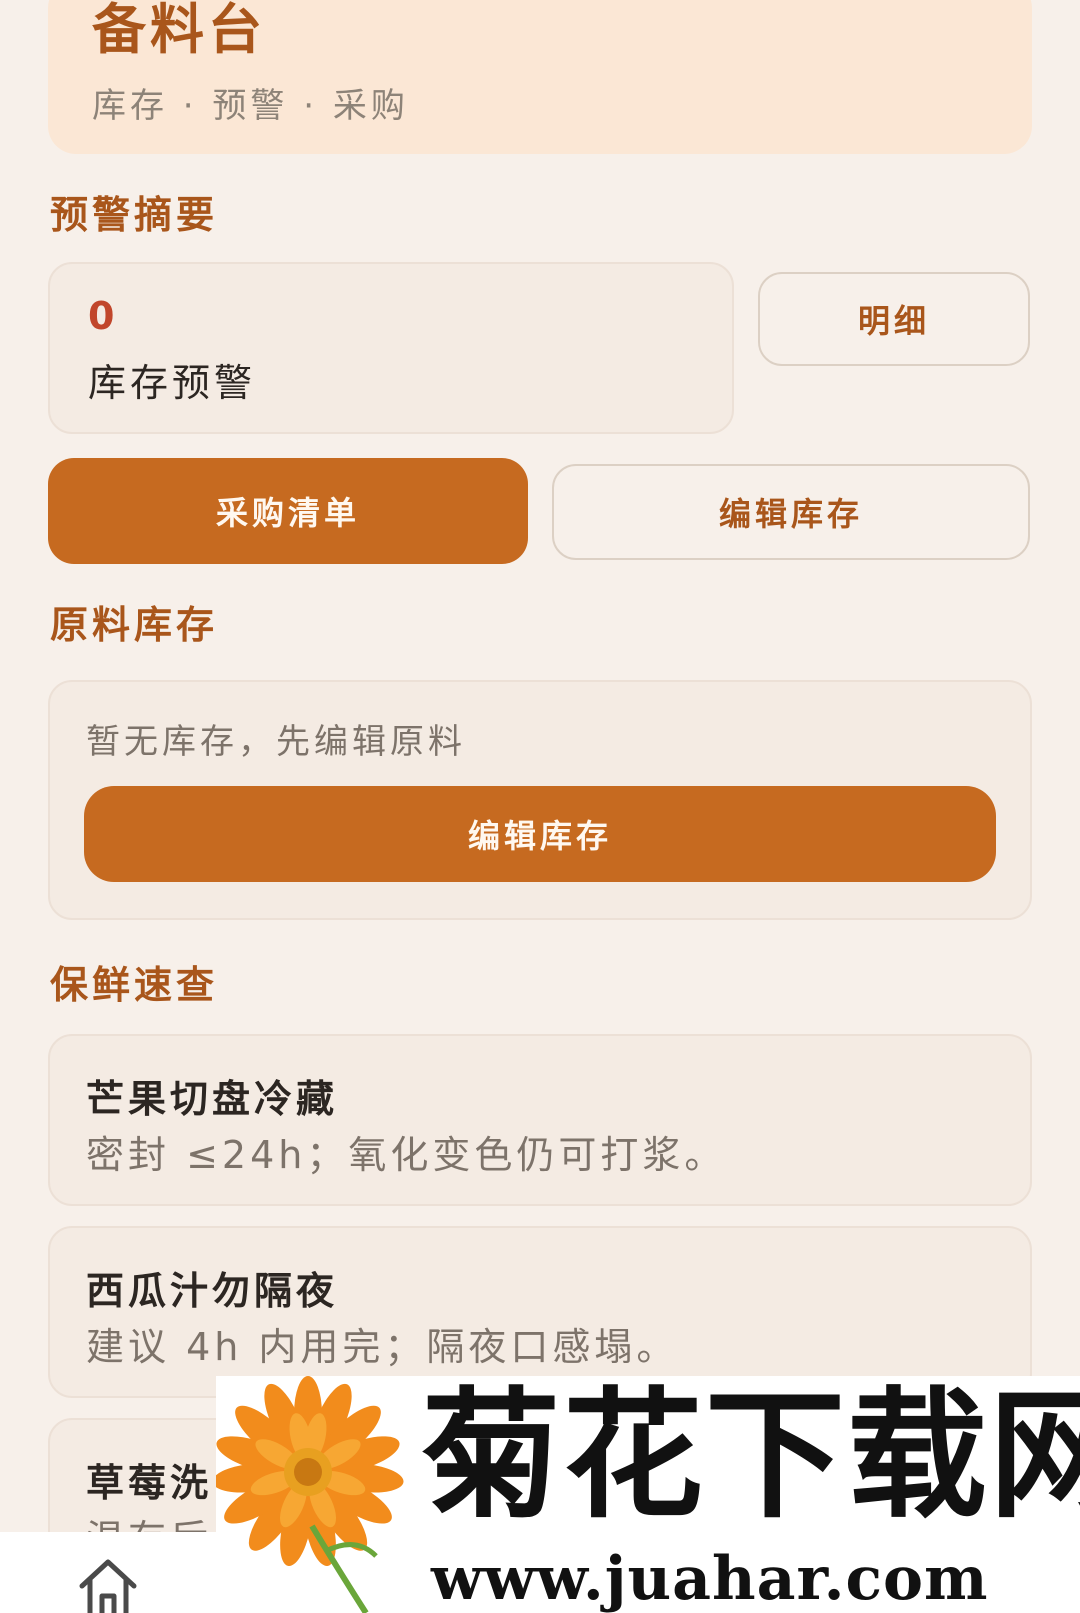 This screenshot has width=1080, height=1613. What do you see at coordinates (179, 30) in the screenshot?
I see `page-title: 备料台` at bounding box center [179, 30].